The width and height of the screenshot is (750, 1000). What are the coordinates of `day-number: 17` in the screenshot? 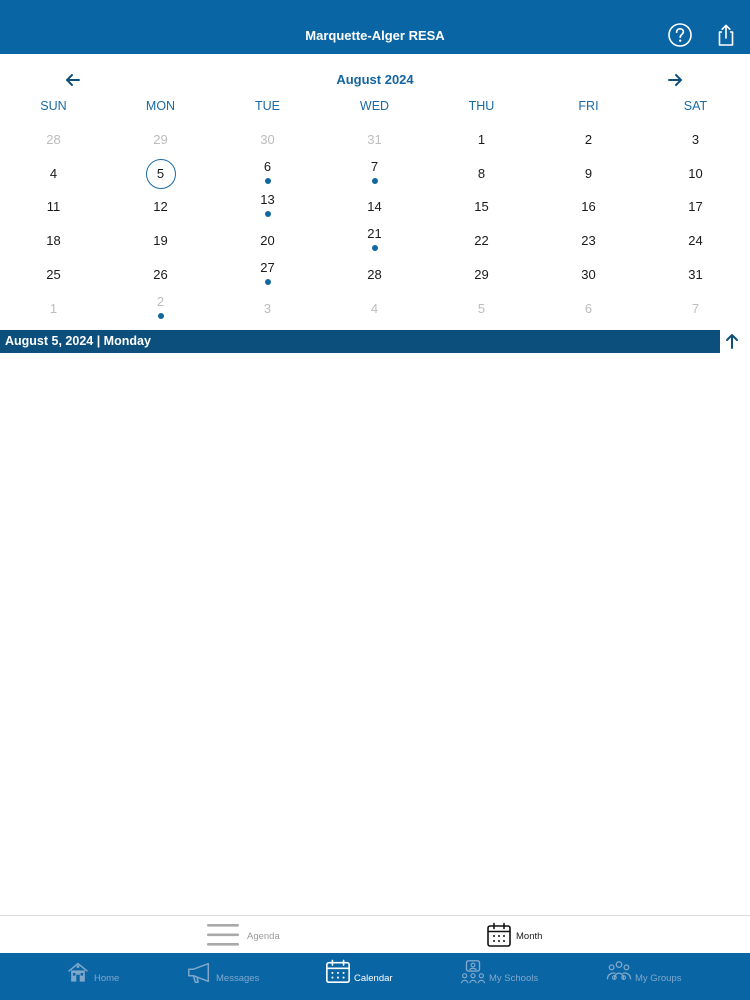 It's located at (695, 207).